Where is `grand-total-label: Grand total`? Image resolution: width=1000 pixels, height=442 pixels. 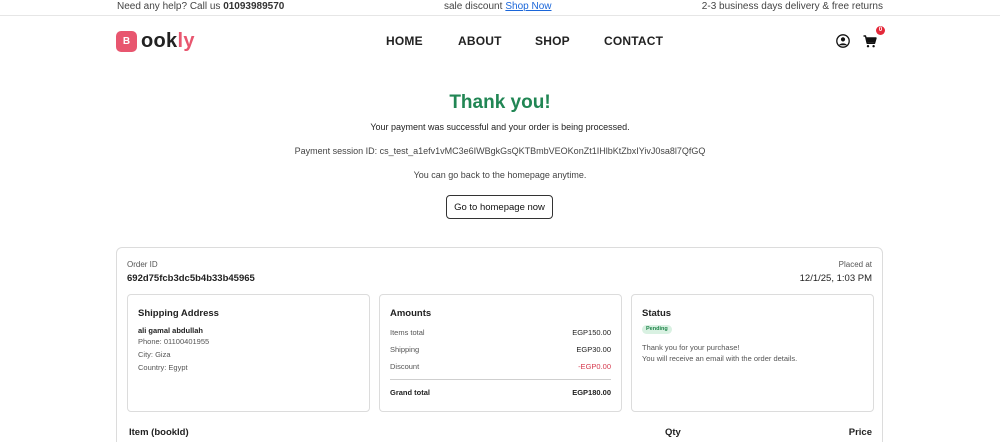 grand-total-label: Grand total is located at coordinates (410, 392).